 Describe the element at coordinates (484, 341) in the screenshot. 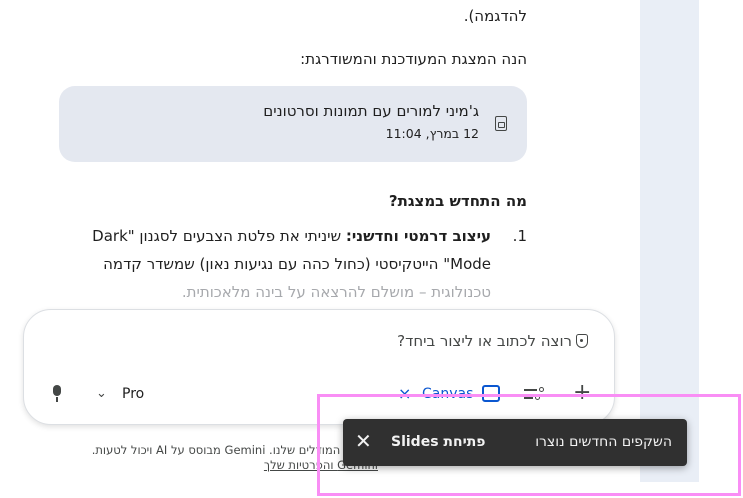

I see `prompt-input-placeholder: רוצה לכתוב או ליצור ביחד?` at that location.